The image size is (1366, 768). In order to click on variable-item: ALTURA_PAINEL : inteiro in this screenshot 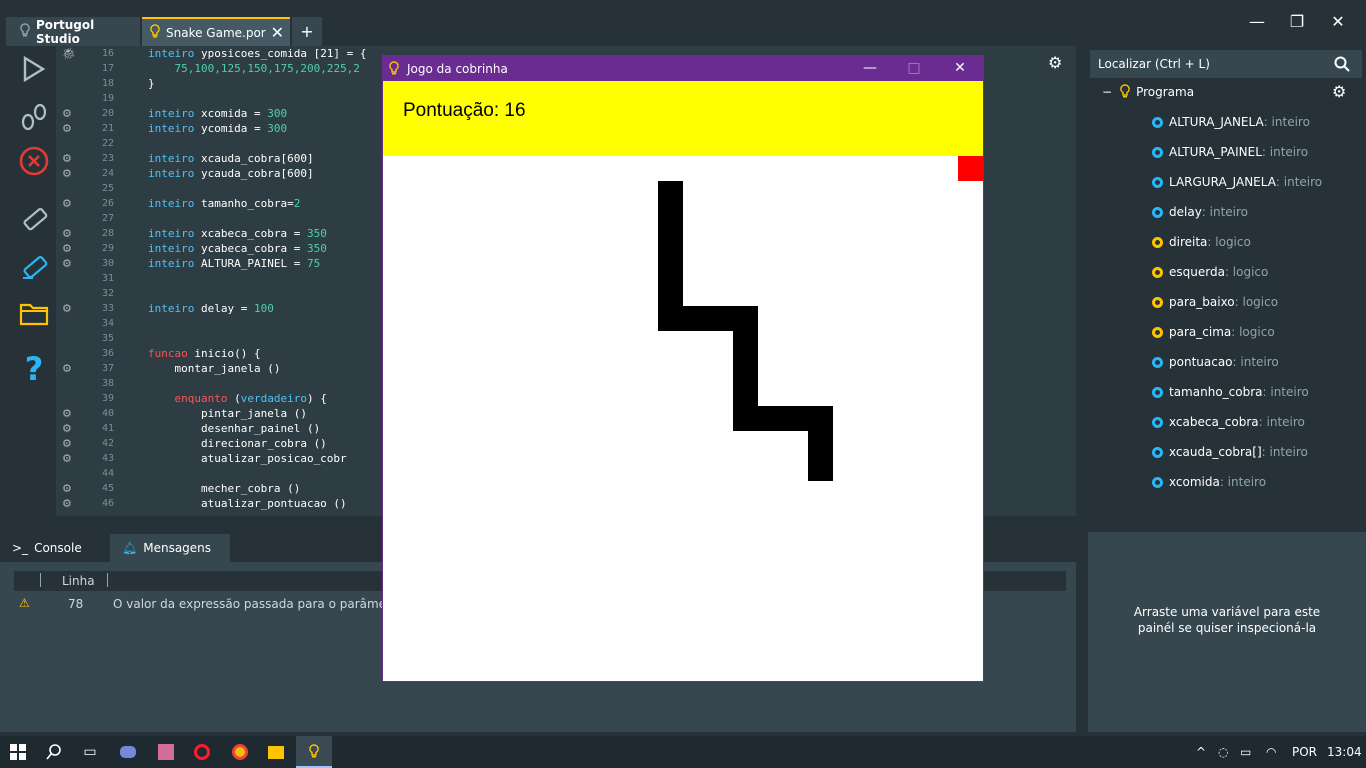, I will do `click(1230, 152)`.